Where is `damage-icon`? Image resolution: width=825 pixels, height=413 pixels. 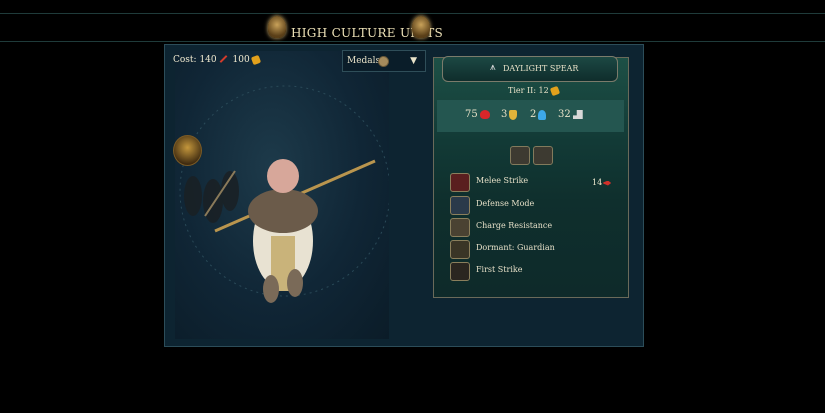 damage-icon is located at coordinates (607, 183).